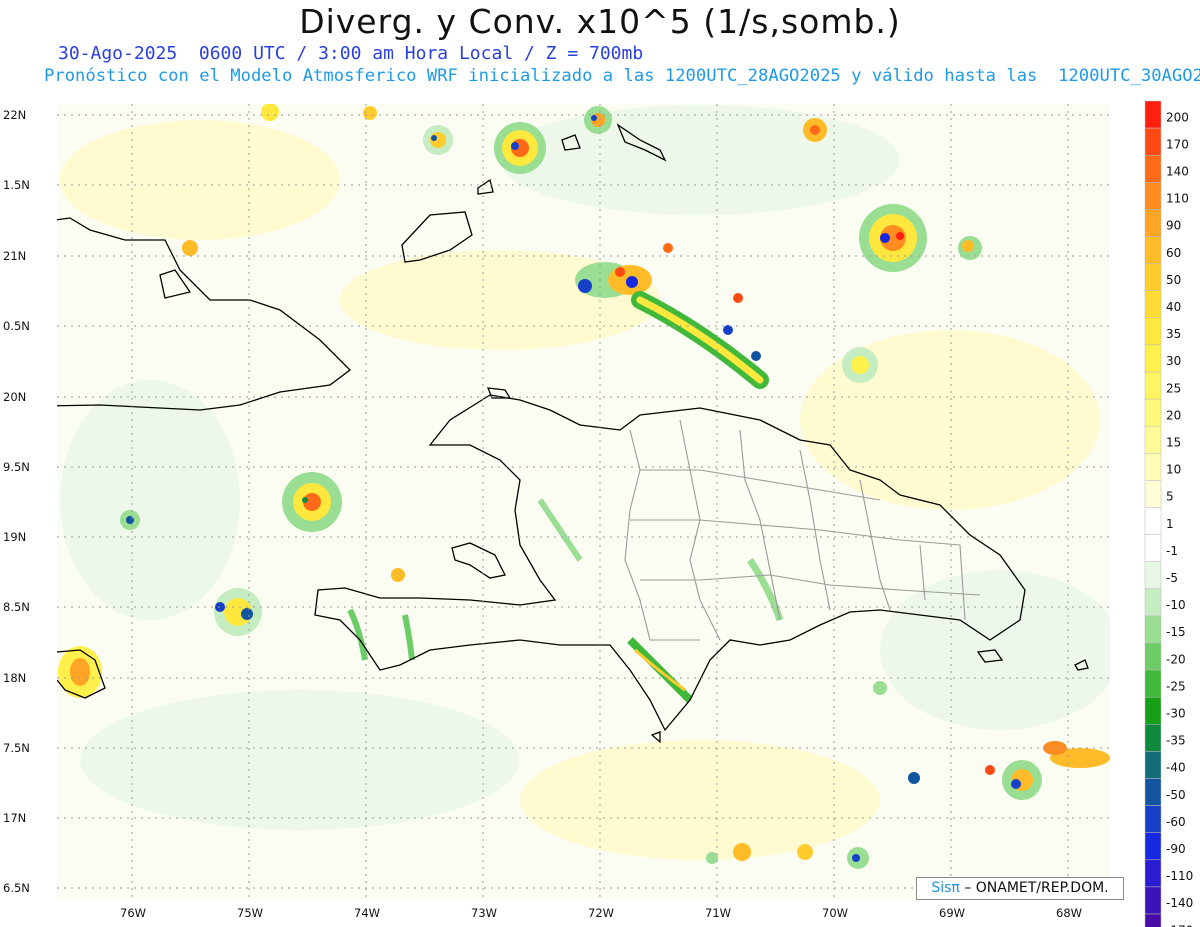 This screenshot has height=927, width=1200. Describe the element at coordinates (1176, 686) in the screenshot. I see `colorbar-label: -25` at that location.